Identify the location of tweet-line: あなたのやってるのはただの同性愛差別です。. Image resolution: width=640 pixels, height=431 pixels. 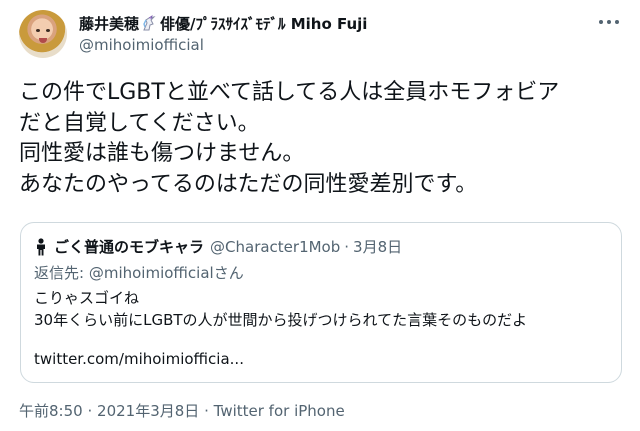
(248, 184).